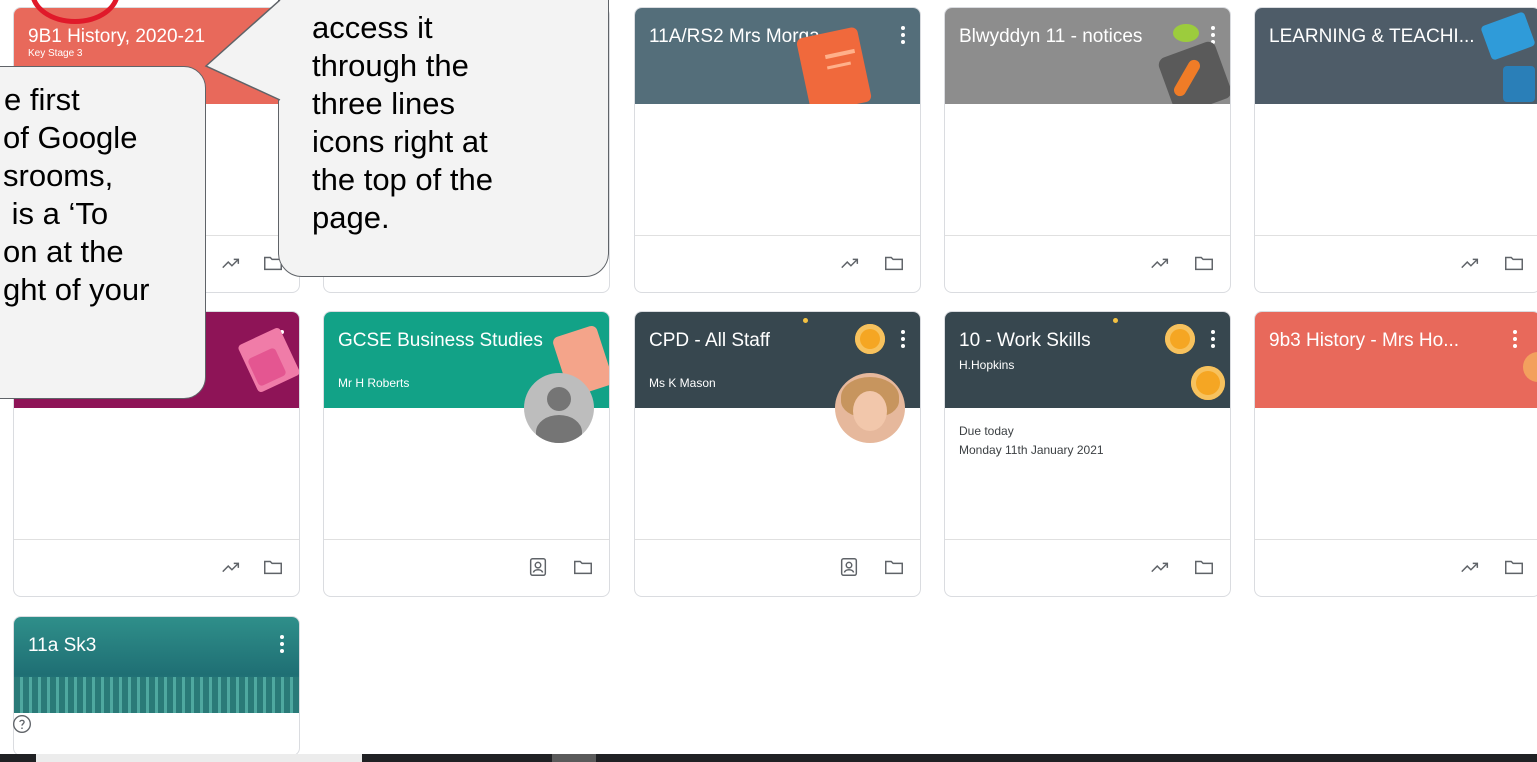  Describe the element at coordinates (1031, 450) in the screenshot. I see `due-item-link: Monday 11th January 2021` at that location.